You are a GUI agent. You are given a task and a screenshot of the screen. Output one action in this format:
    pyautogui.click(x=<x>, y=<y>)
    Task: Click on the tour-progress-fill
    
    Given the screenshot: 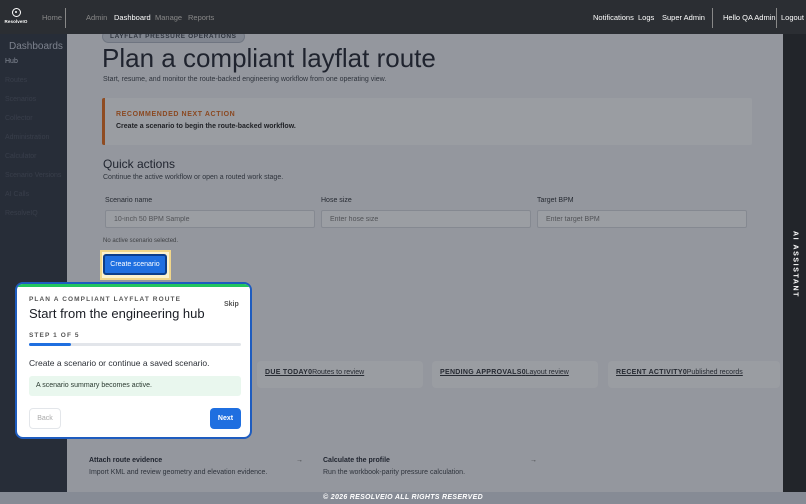 What is the action you would take?
    pyautogui.click(x=50, y=344)
    